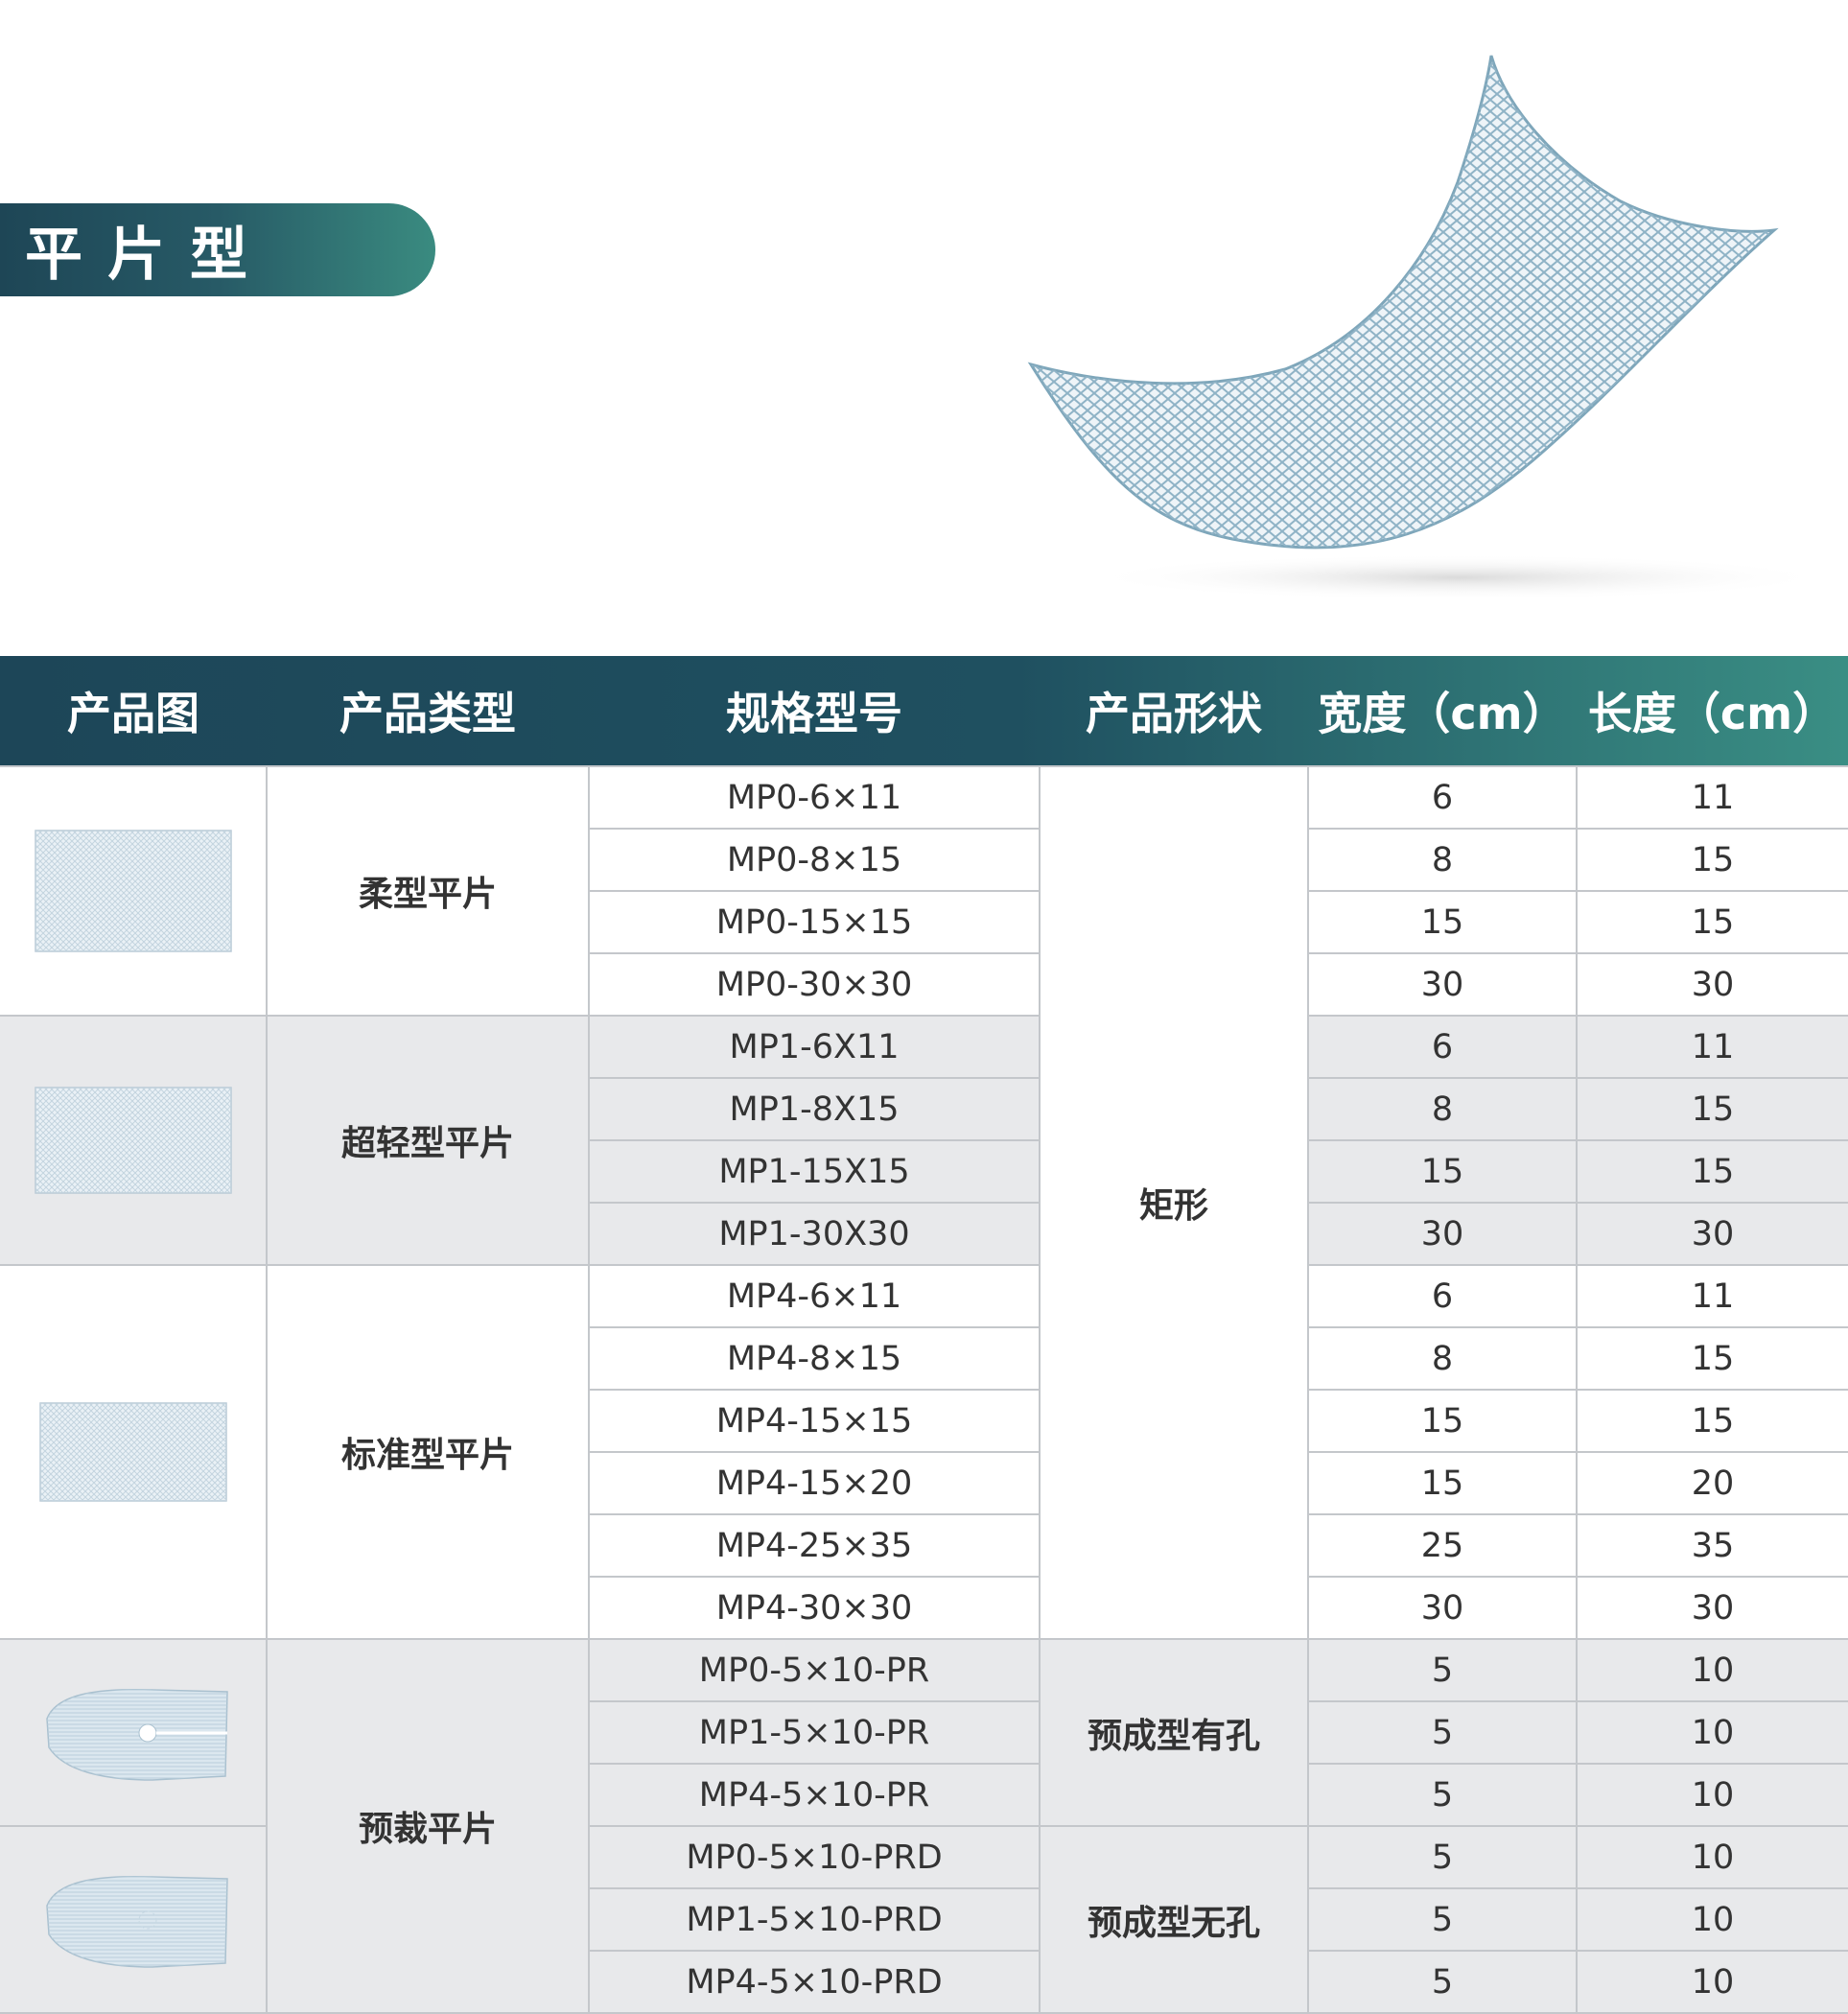 This screenshot has width=1848, height=2014. Describe the element at coordinates (1712, 1483) in the screenshot. I see `length-cell: 20` at that location.